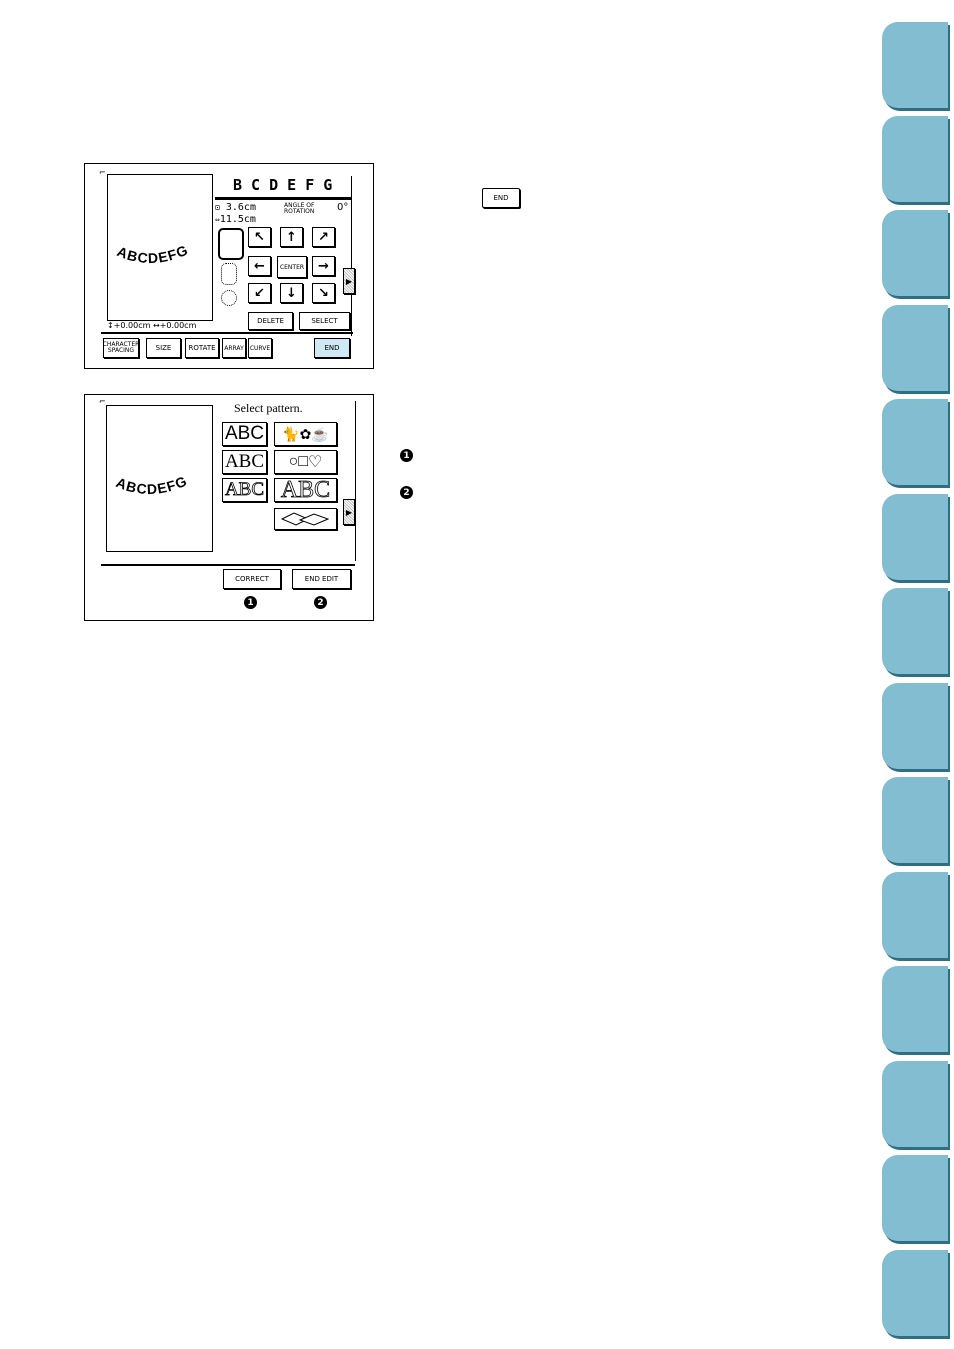 This screenshot has height=1349, width=954. I want to click on move-down-right-button: ↘, so click(323, 293).